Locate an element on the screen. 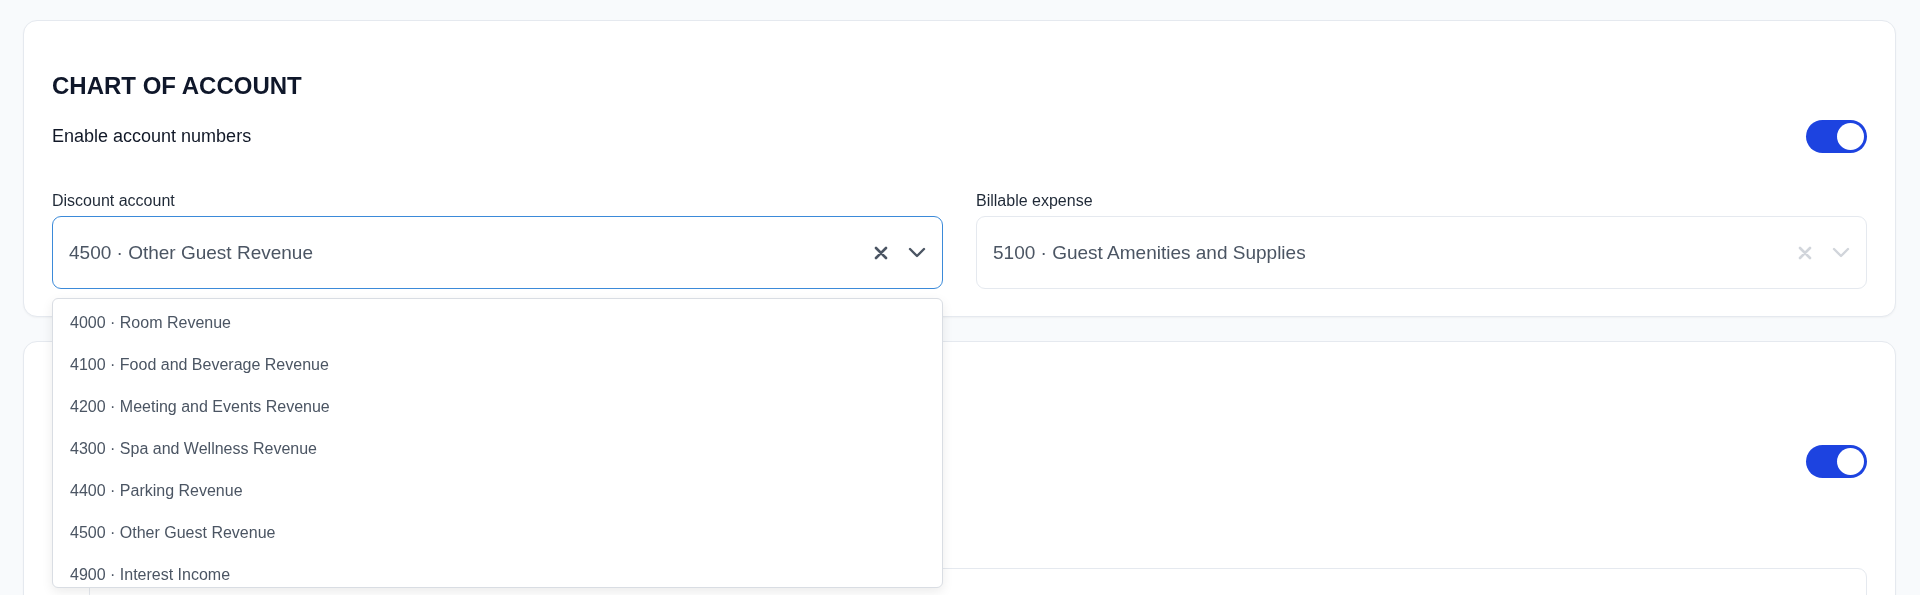  field-label: Discount account is located at coordinates (114, 200).